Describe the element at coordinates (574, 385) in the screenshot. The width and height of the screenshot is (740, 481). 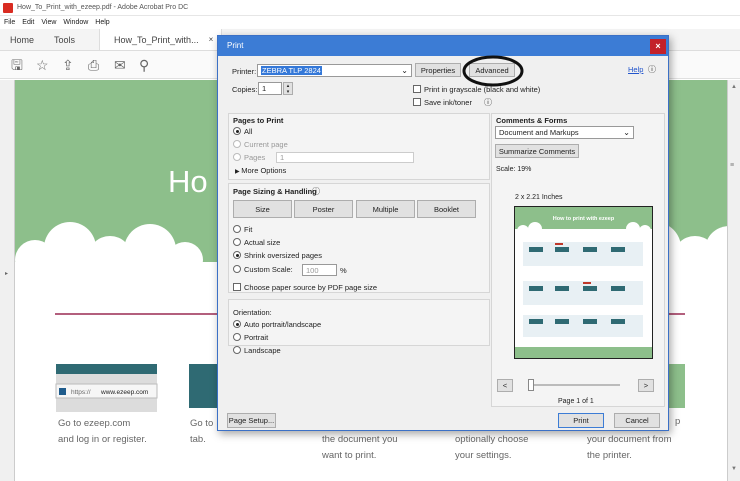
I see `page-slider-track` at that location.